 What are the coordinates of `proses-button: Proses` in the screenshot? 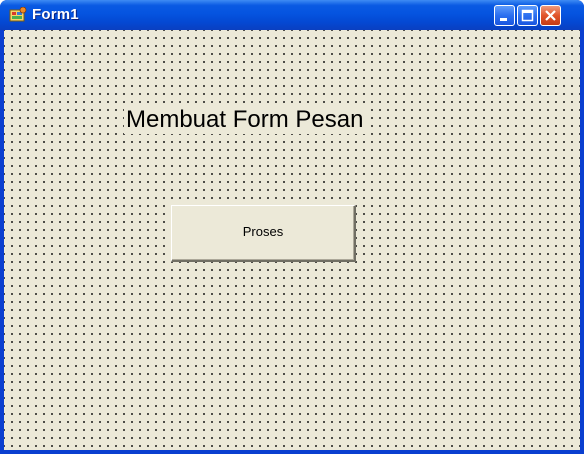 It's located at (263, 233).